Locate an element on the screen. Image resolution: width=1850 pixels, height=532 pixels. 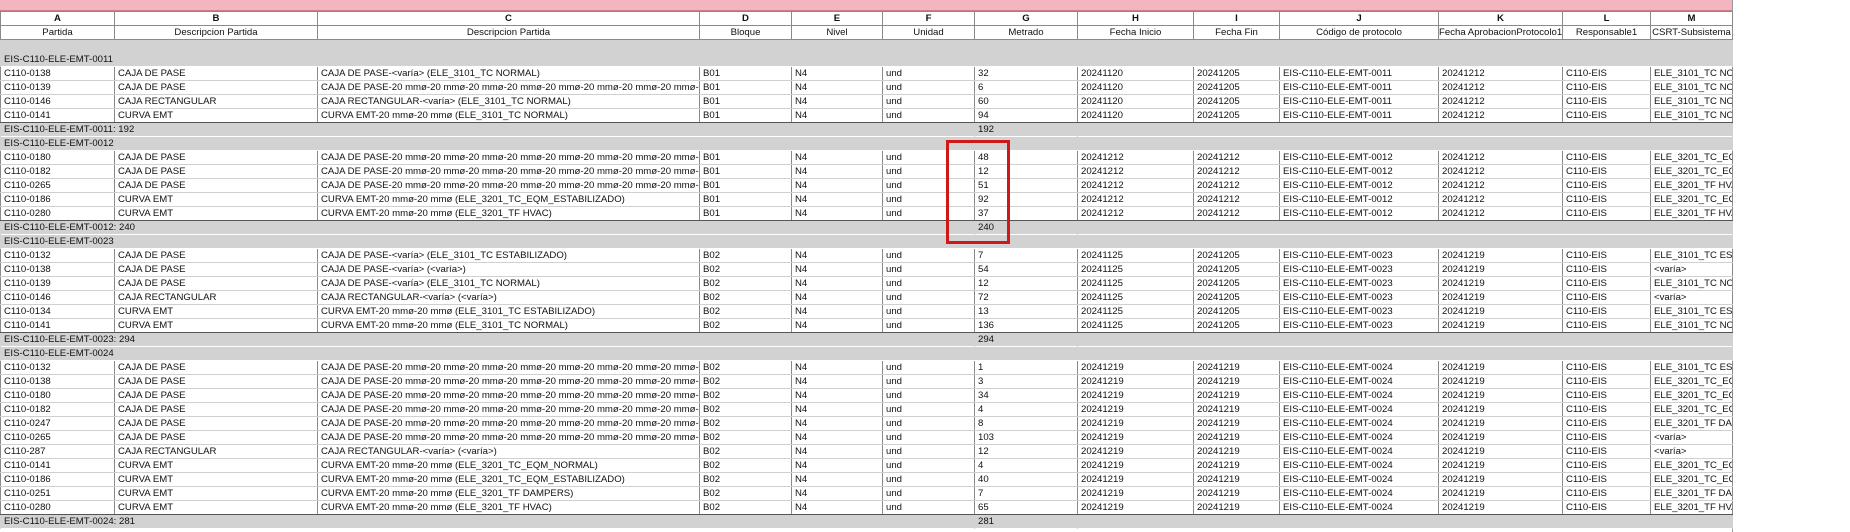
cell: C110-287 is located at coordinates (57, 451).